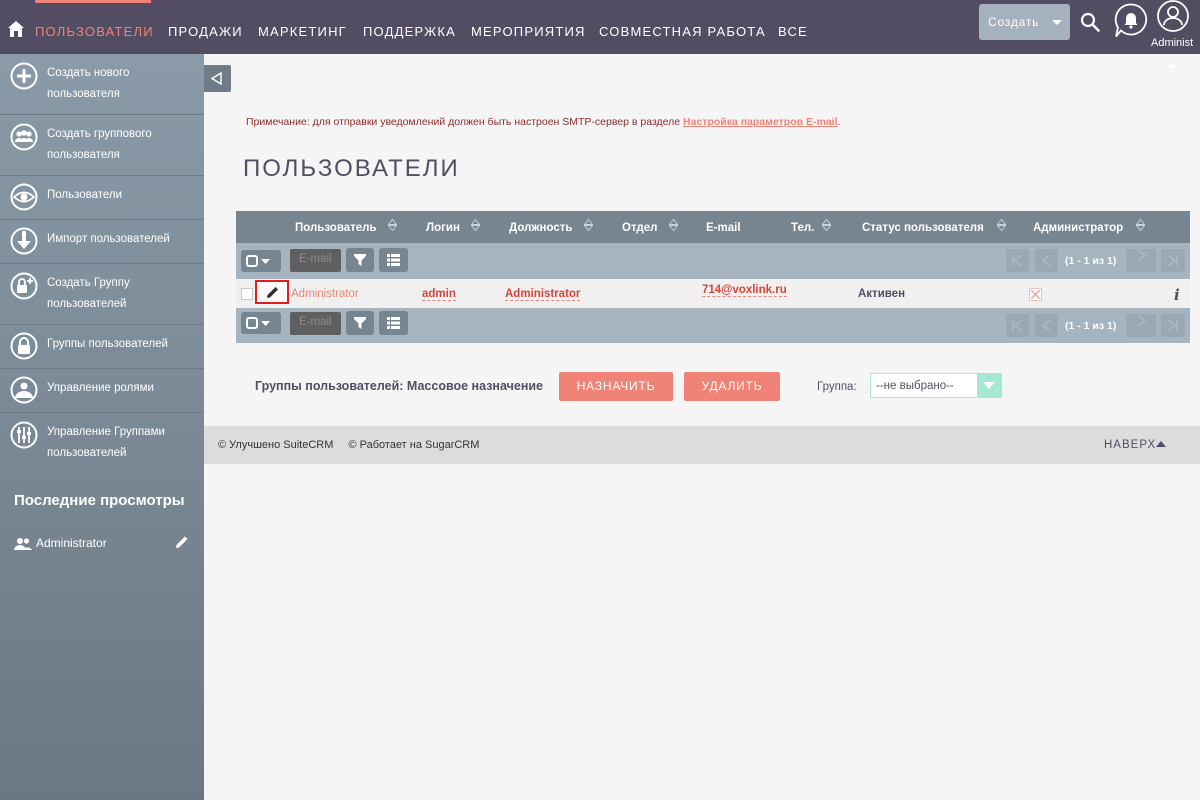  Describe the element at coordinates (443, 228) in the screenshot. I see `column-header-login: Логин` at that location.